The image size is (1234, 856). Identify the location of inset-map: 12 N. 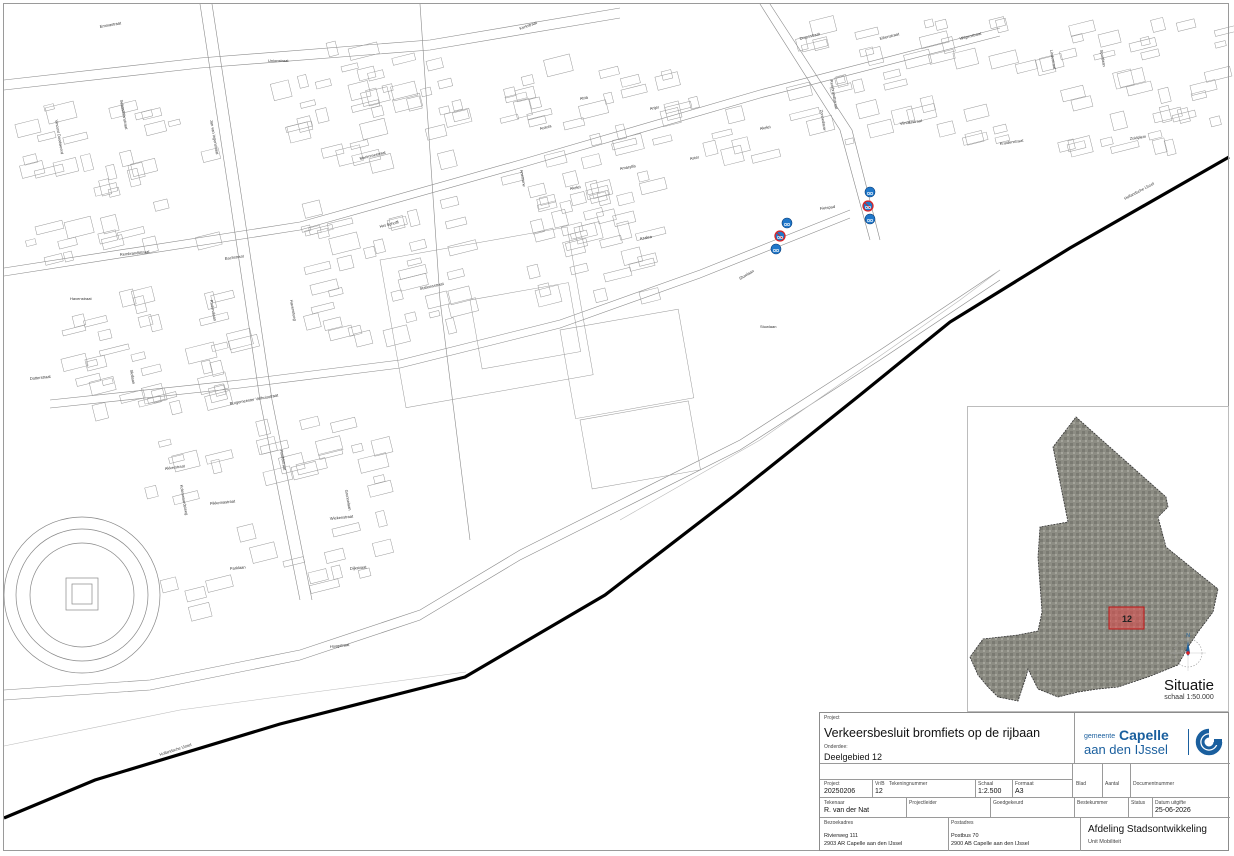
(1094, 559).